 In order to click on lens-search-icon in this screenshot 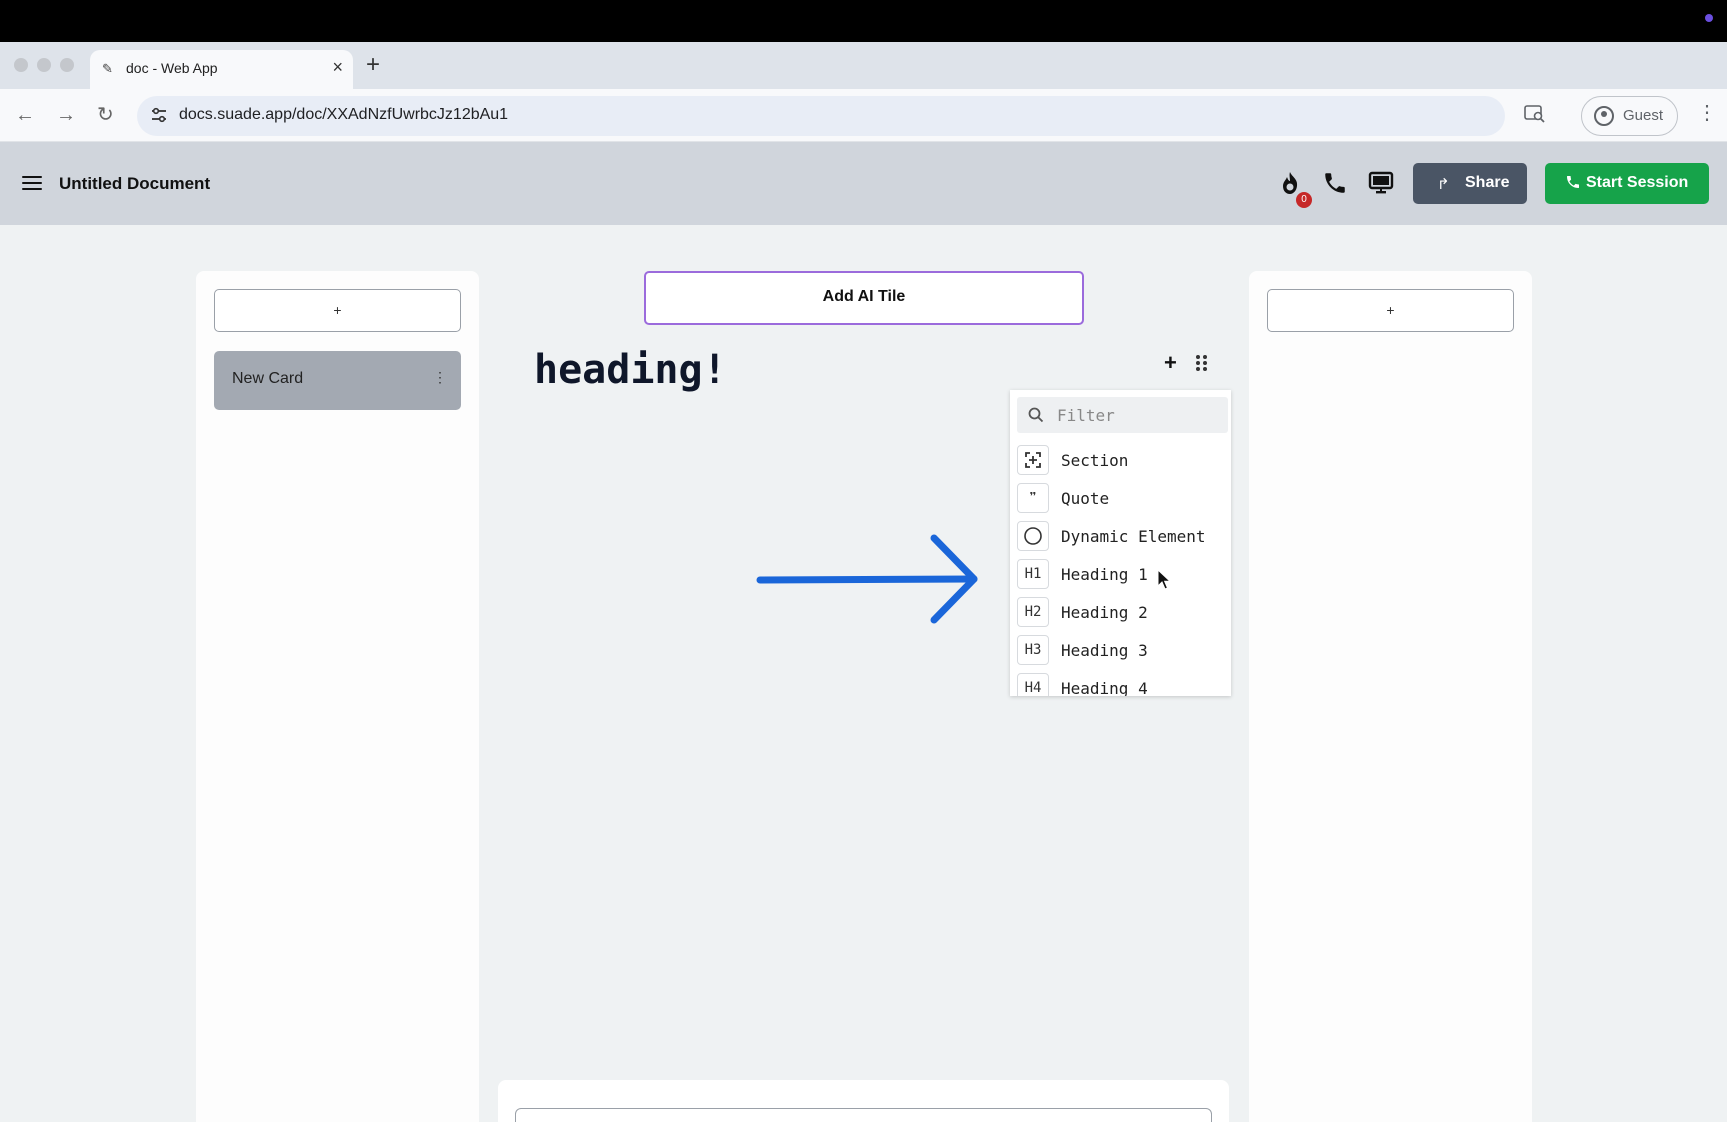, I will do `click(1535, 116)`.